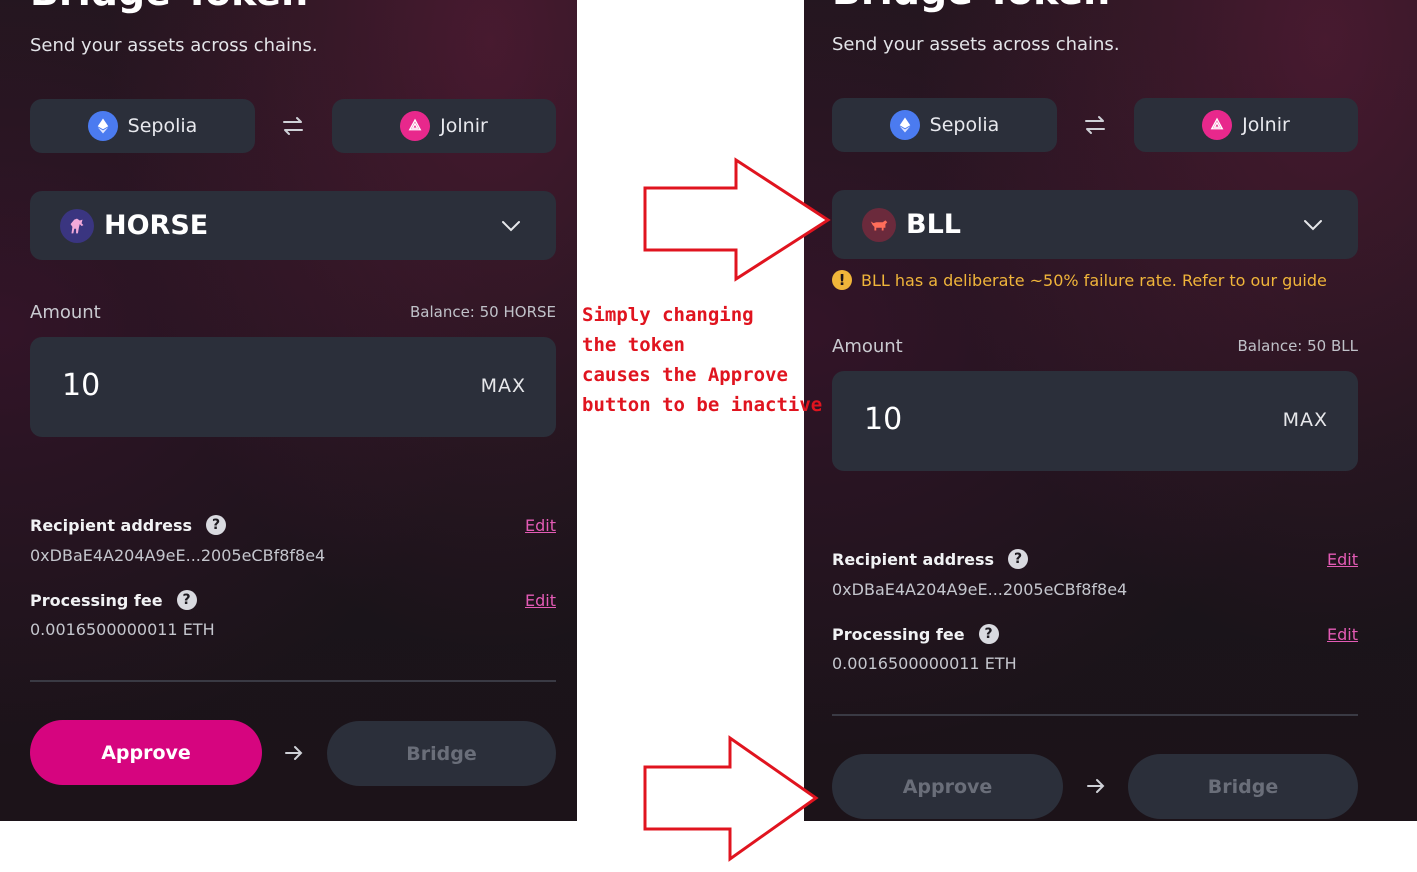 The width and height of the screenshot is (1417, 872). I want to click on bull-token-icon, so click(879, 224).